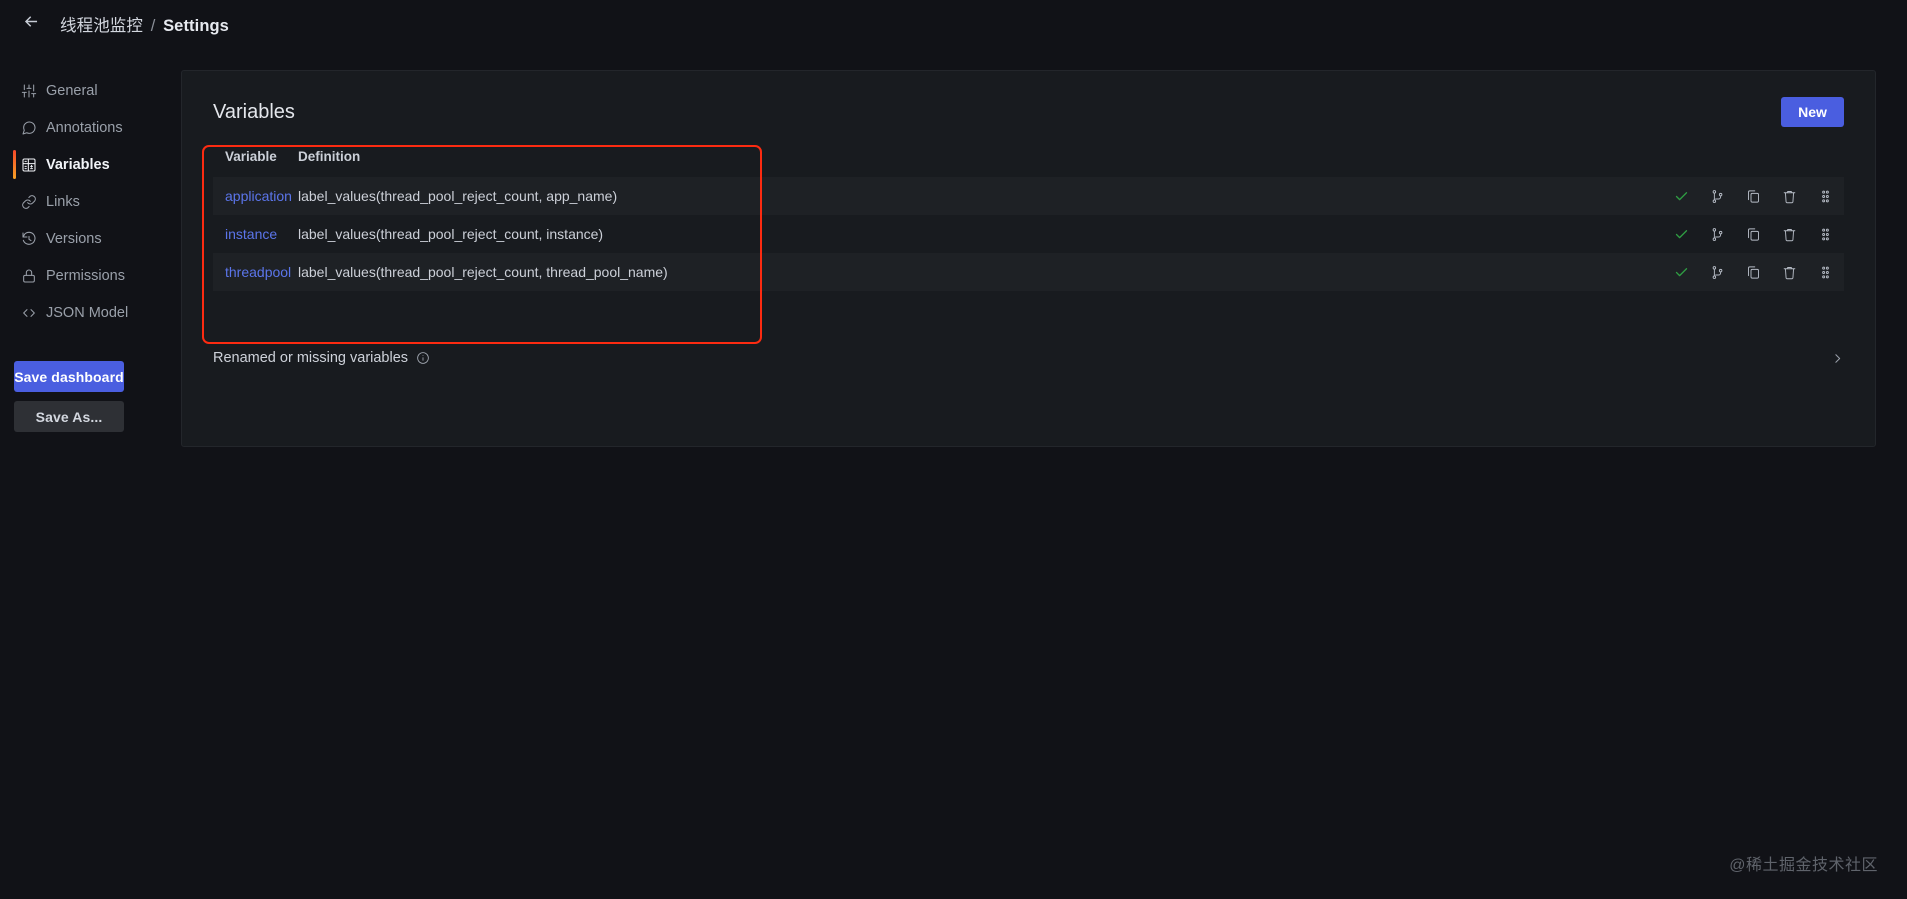  Describe the element at coordinates (1744, 163) in the screenshot. I see `column-header-actions` at that location.